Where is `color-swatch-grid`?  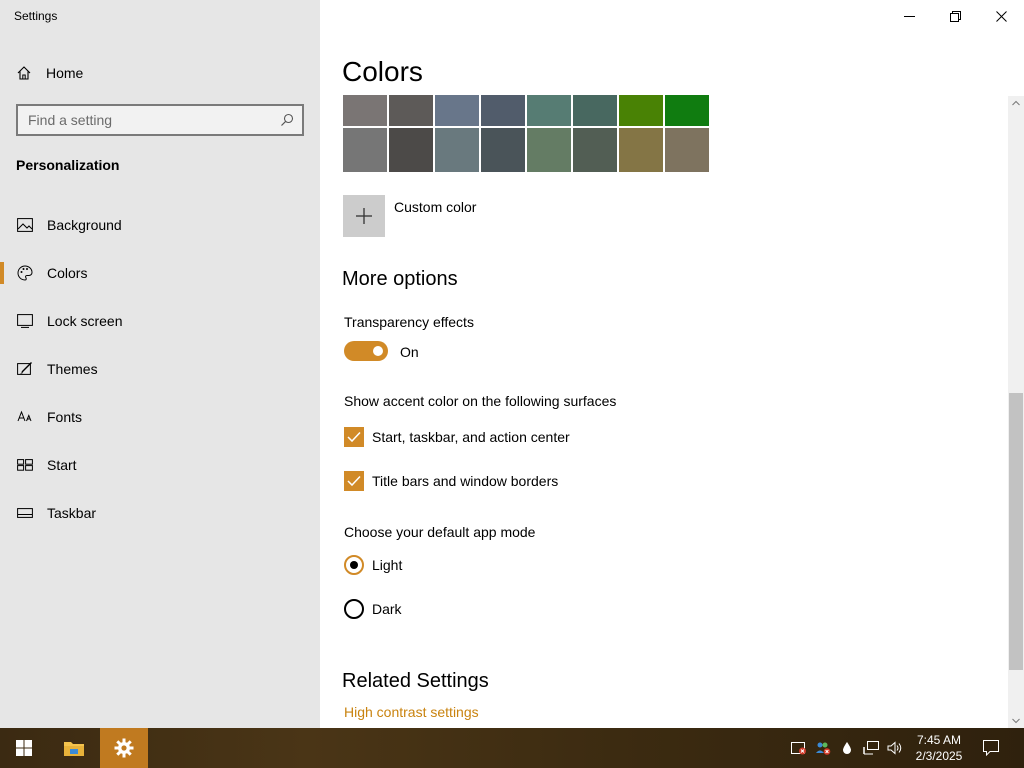 color-swatch-grid is located at coordinates (526, 133).